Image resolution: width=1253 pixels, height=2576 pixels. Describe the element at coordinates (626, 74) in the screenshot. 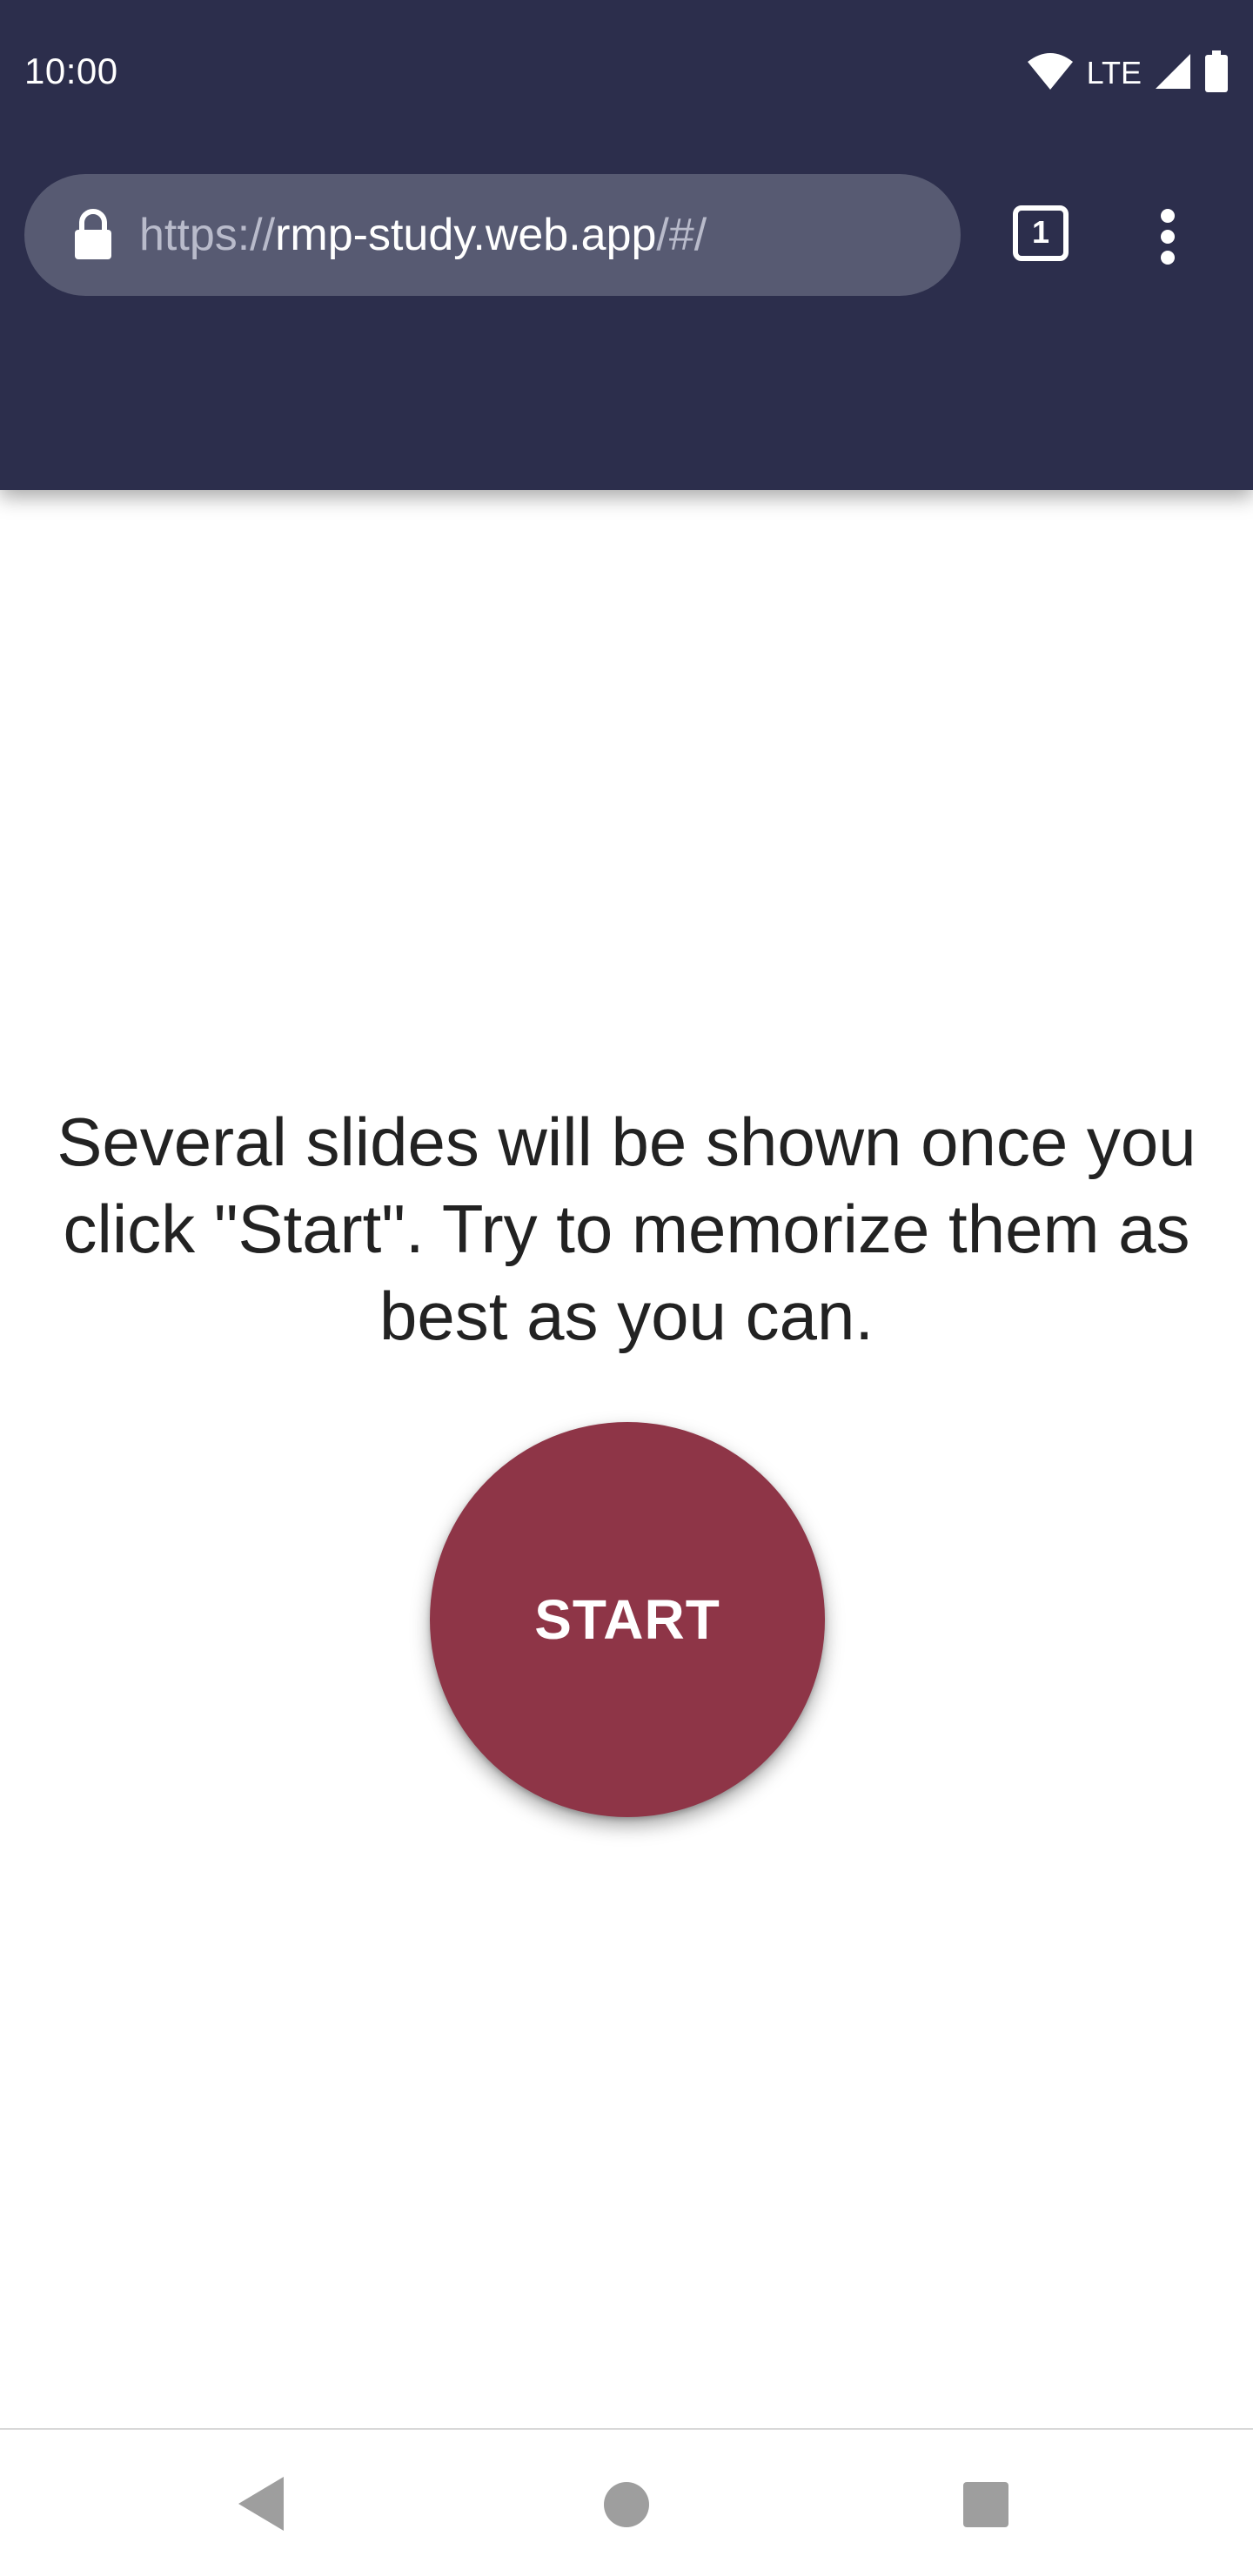

I see `status-bar: 10:00 LTE` at that location.